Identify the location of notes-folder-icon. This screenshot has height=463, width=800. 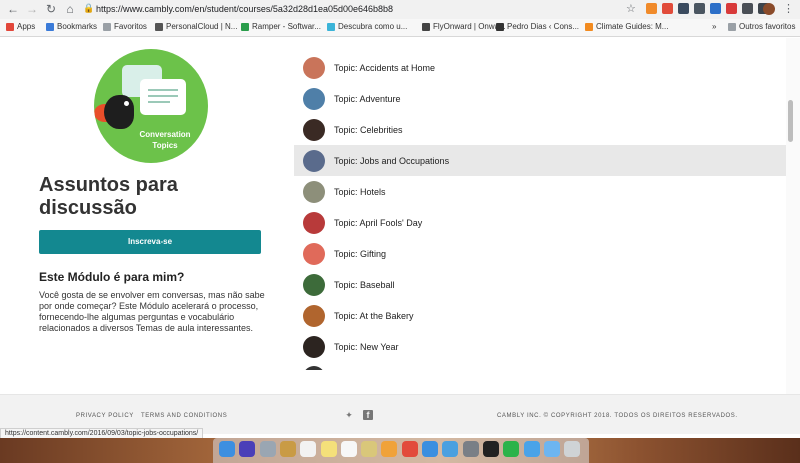
(287, 449).